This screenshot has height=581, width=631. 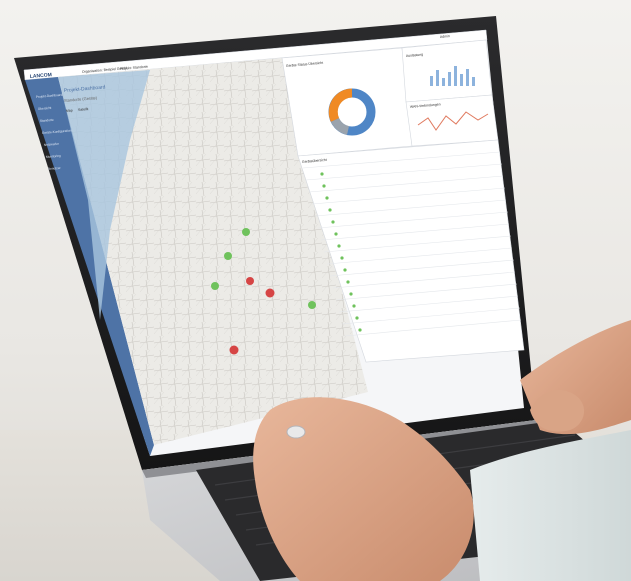 I want to click on traffic-panel, so click(x=447, y=71).